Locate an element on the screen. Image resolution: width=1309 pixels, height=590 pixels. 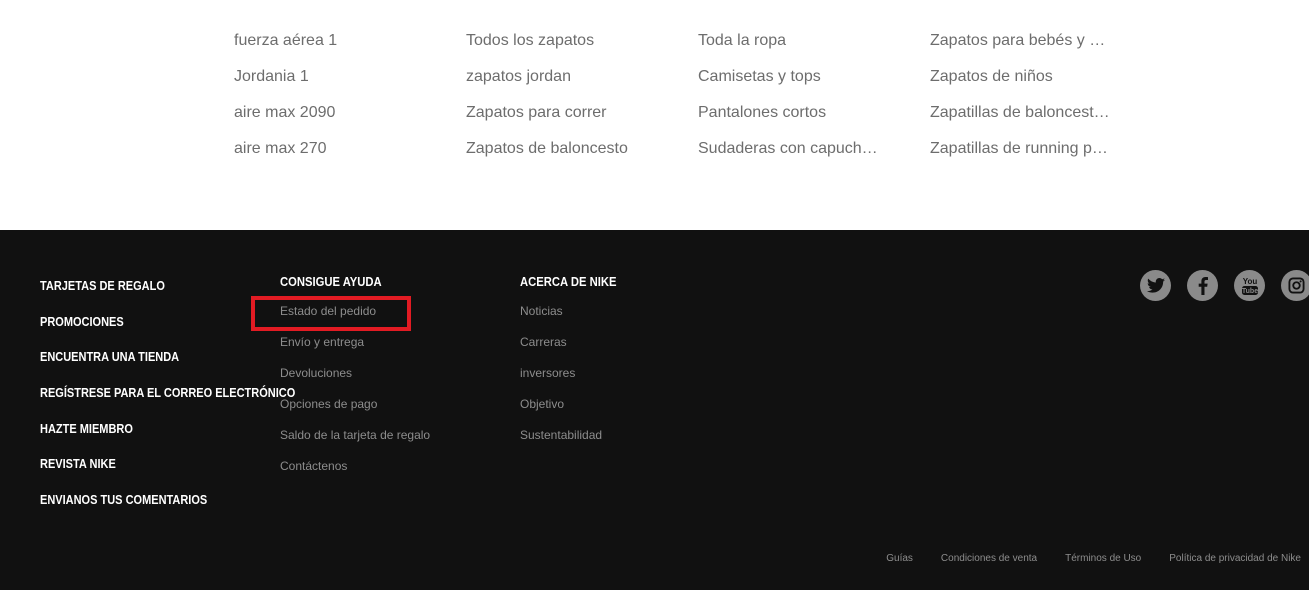
footer-link-returns: Devoluciones is located at coordinates (355, 381).